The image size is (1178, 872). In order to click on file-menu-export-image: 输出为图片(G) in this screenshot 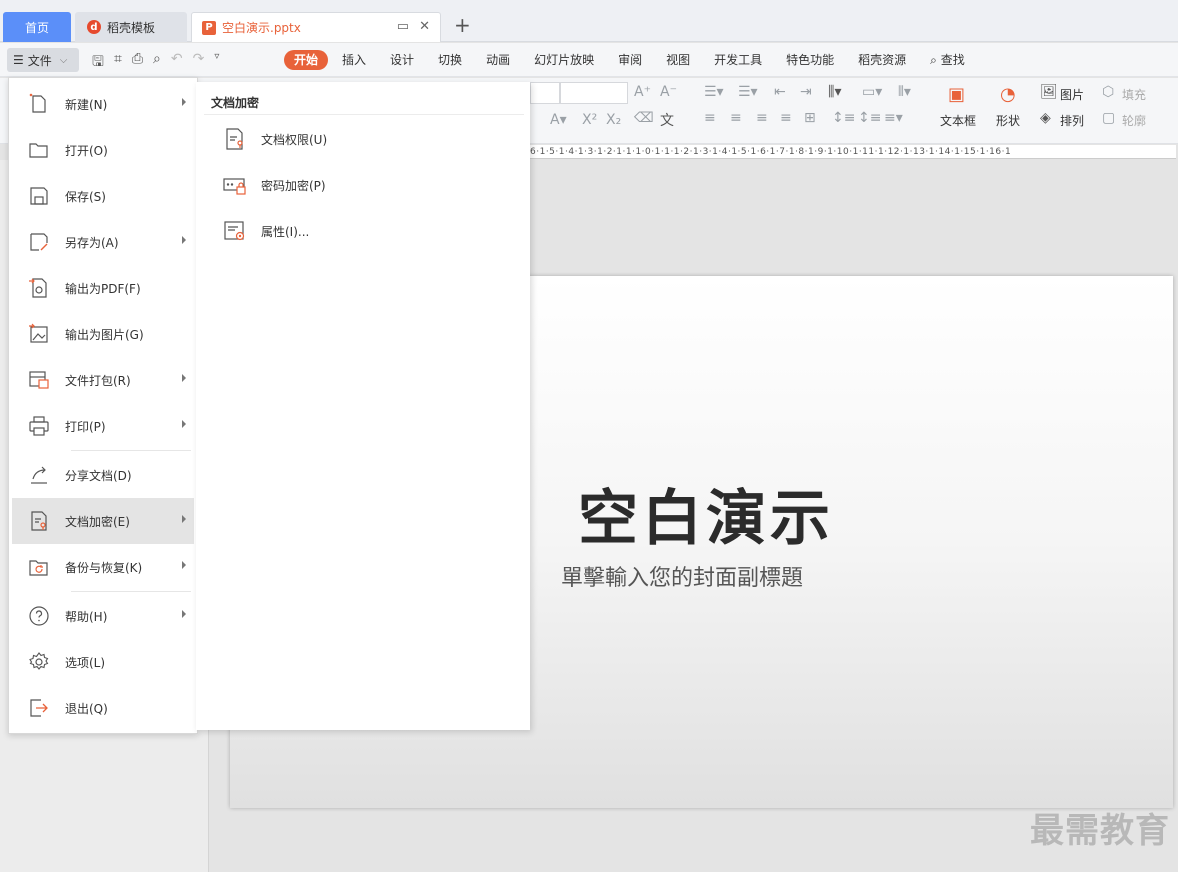, I will do `click(103, 334)`.